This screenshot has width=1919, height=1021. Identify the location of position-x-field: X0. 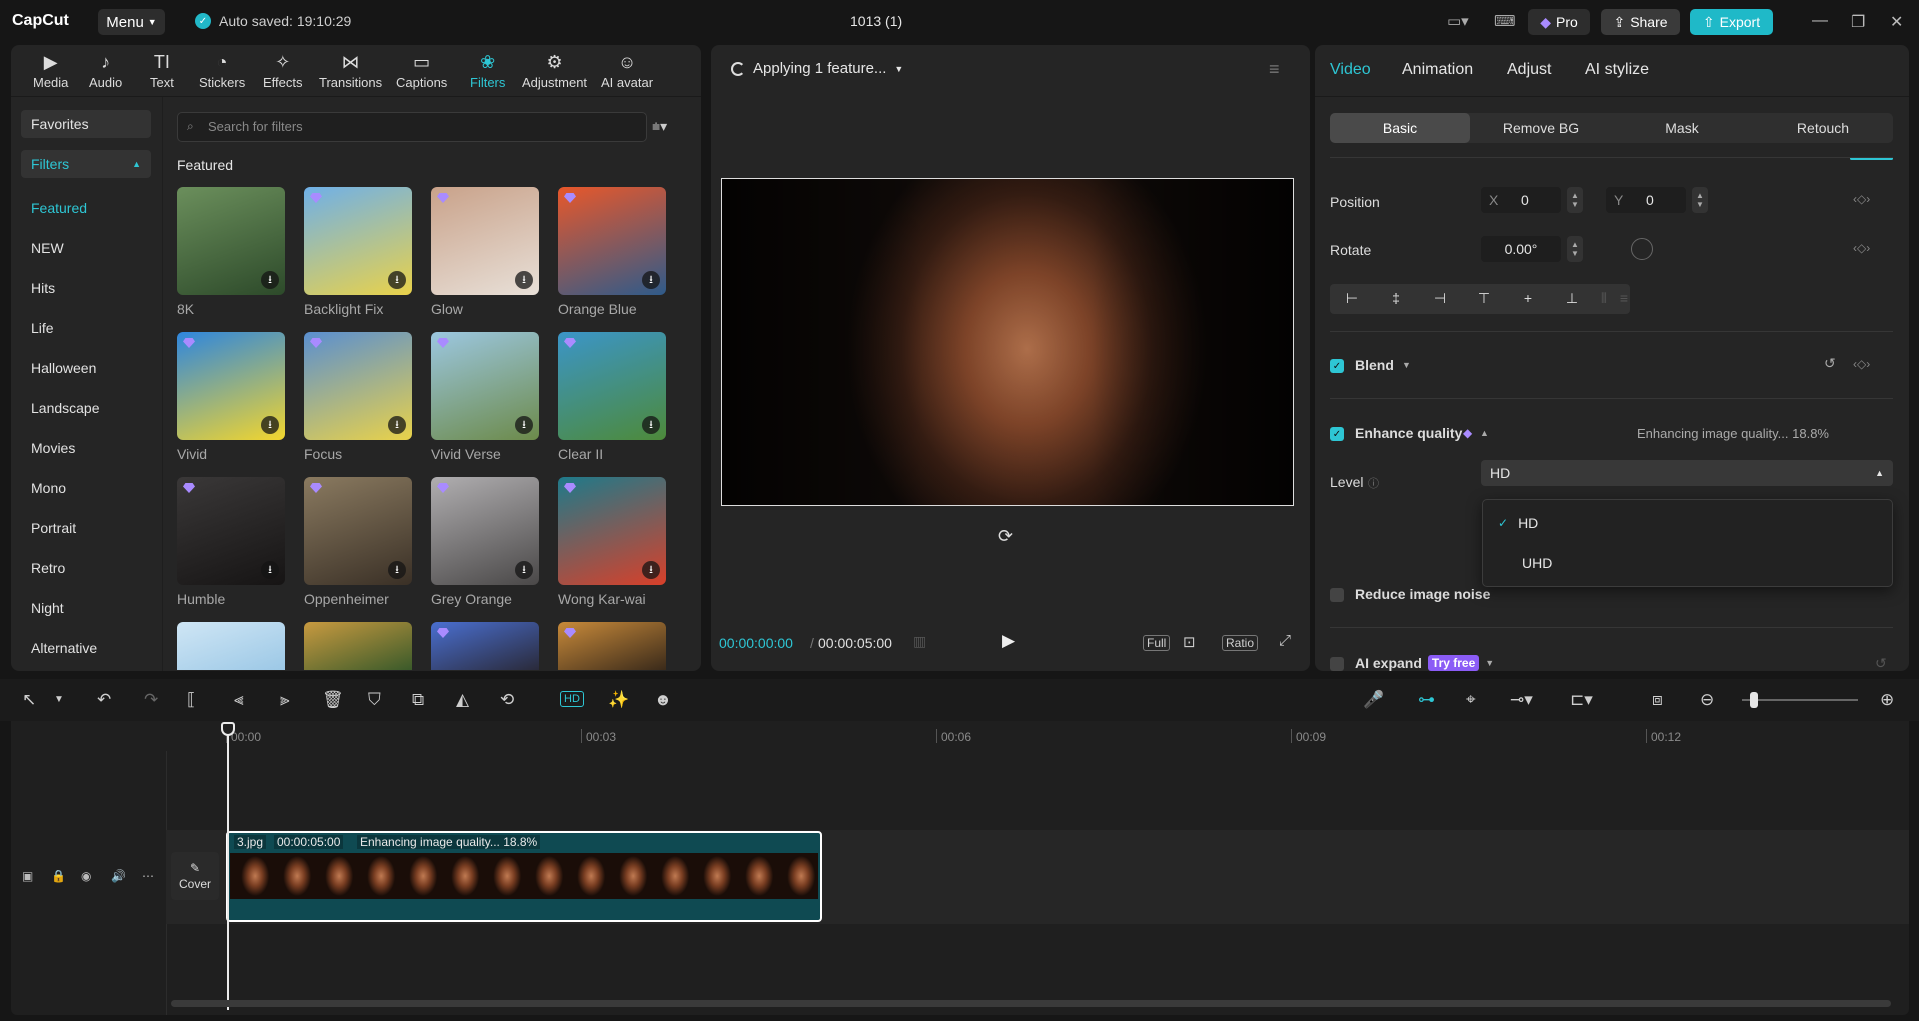
(1521, 200).